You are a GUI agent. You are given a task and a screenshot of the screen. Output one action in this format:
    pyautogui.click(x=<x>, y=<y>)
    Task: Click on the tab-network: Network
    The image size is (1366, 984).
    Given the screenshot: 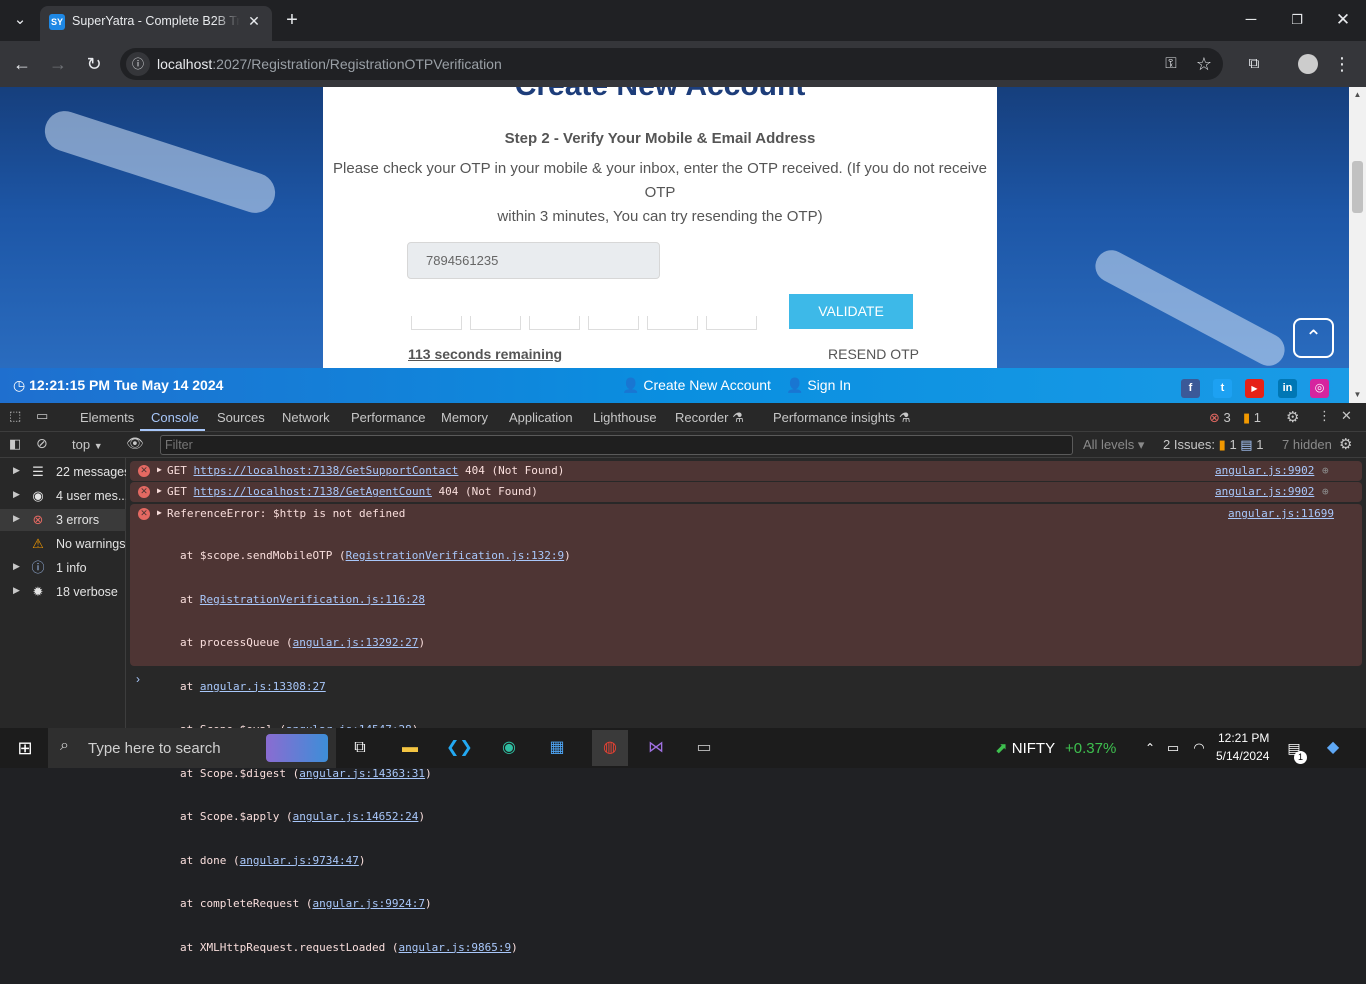 What is the action you would take?
    pyautogui.click(x=306, y=417)
    